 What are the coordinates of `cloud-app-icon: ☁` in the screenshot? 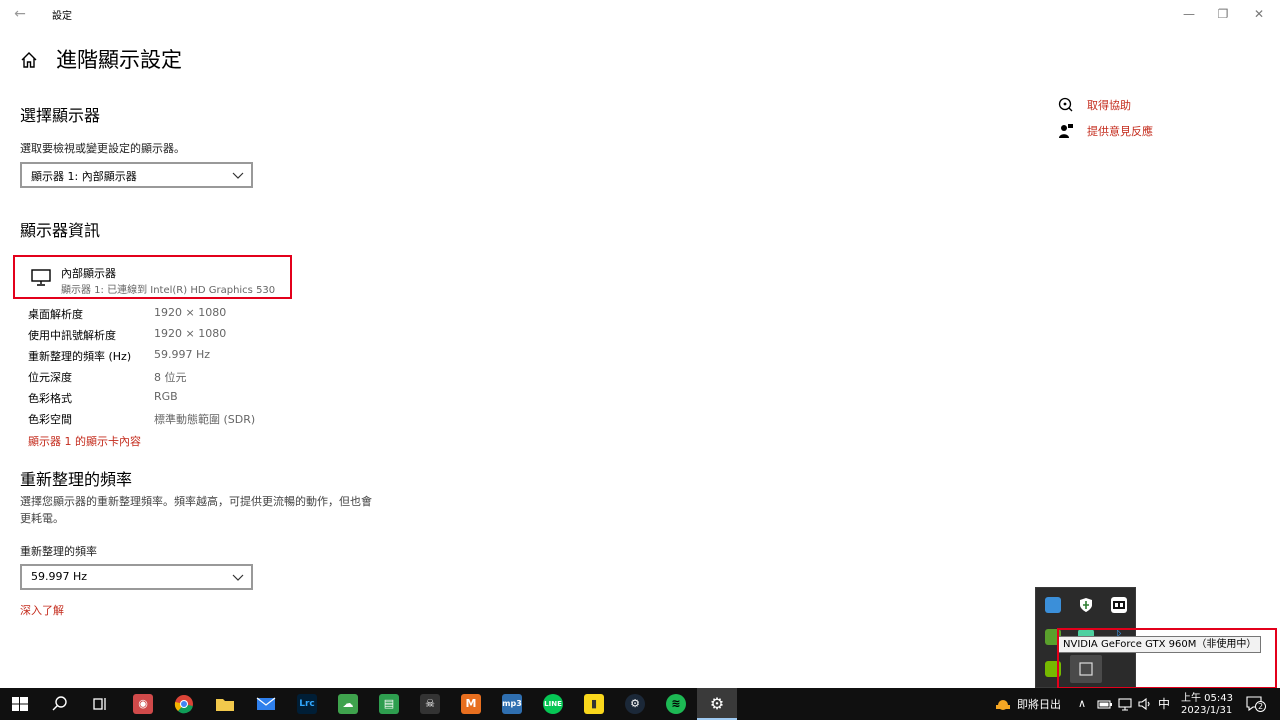 It's located at (348, 704).